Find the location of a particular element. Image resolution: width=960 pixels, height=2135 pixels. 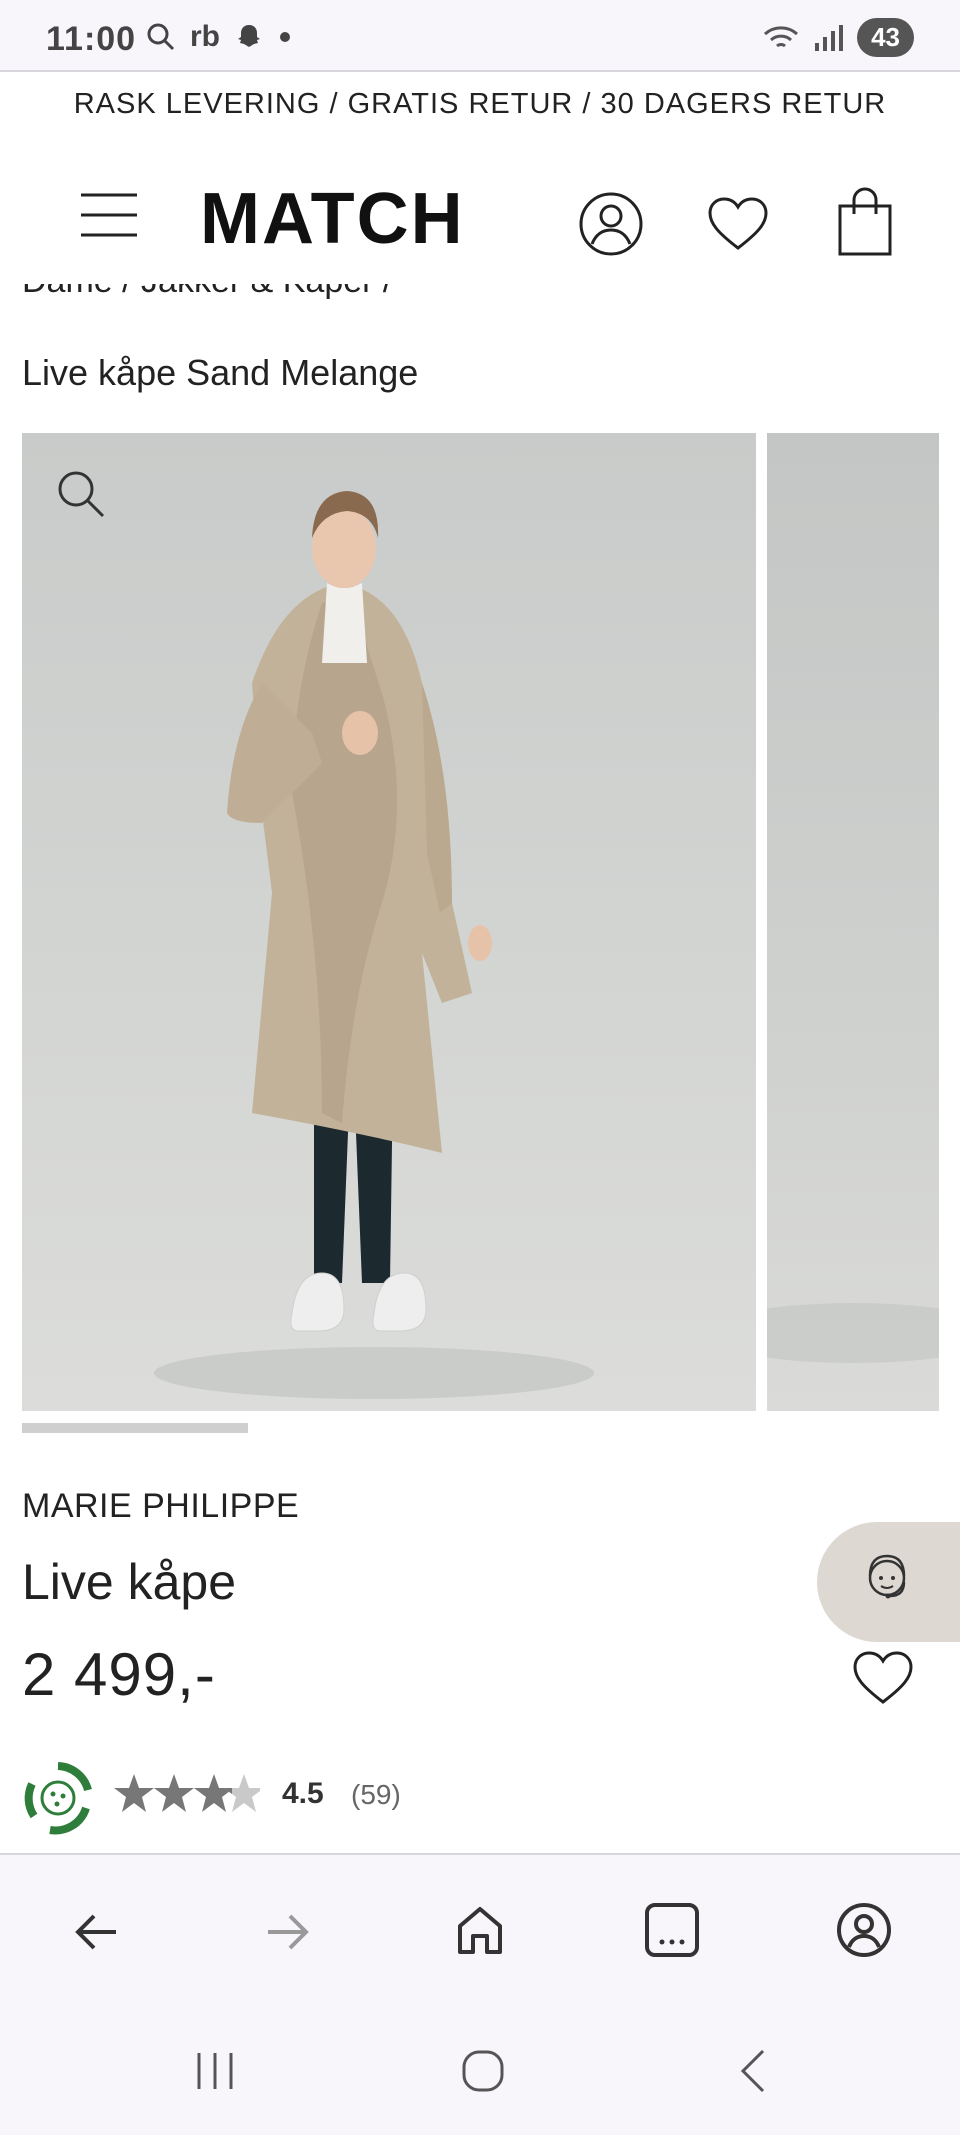

menu-button is located at coordinates (109, 215).